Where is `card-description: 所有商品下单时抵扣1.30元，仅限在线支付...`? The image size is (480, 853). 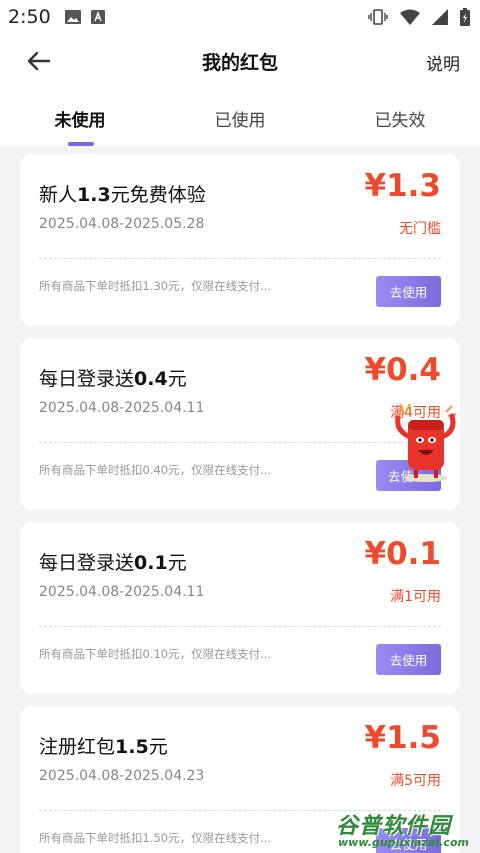
card-description: 所有商品下单时抵扣1.30元，仅限在线支付... is located at coordinates (155, 286).